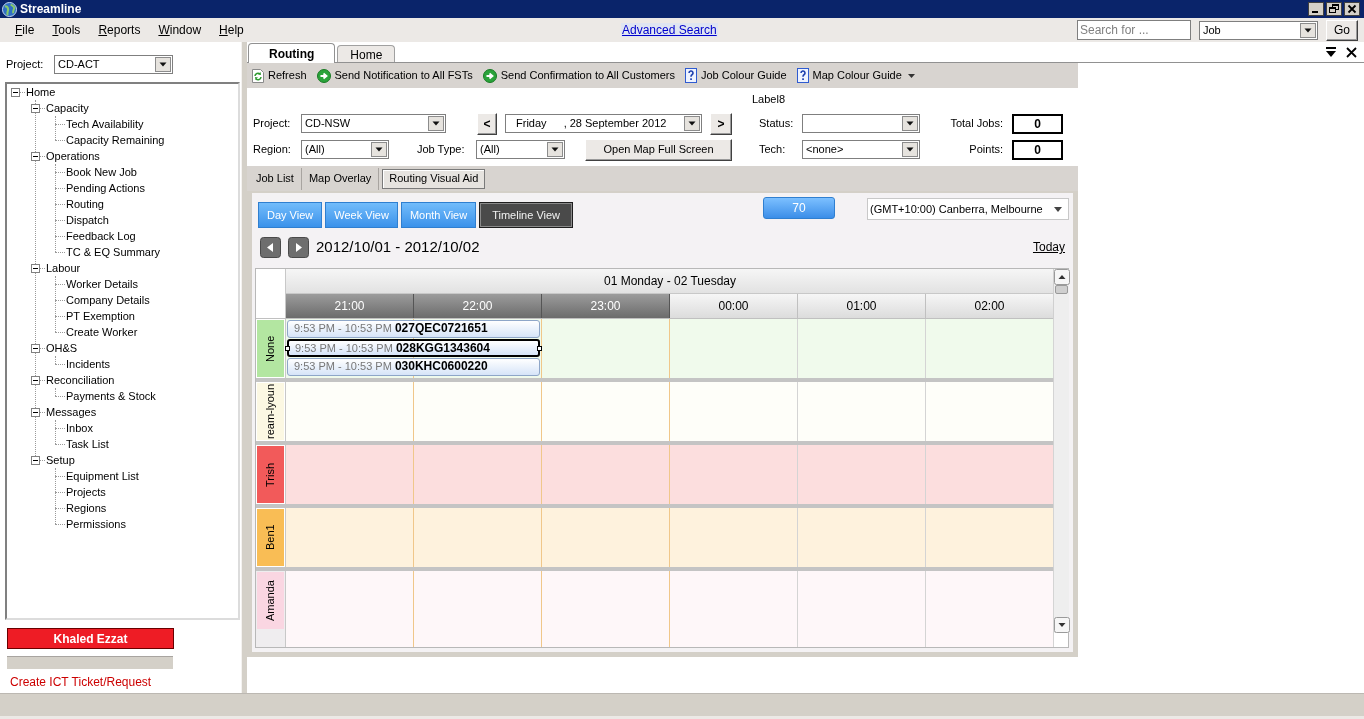 The height and width of the screenshot is (719, 1364). What do you see at coordinates (1258, 30) in the screenshot?
I see `search-type-dropdown: Job` at bounding box center [1258, 30].